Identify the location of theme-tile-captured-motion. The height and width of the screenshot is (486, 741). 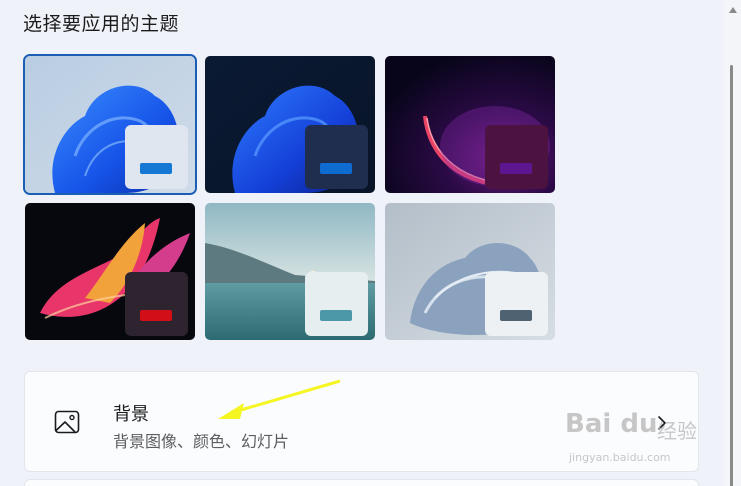
(110, 271).